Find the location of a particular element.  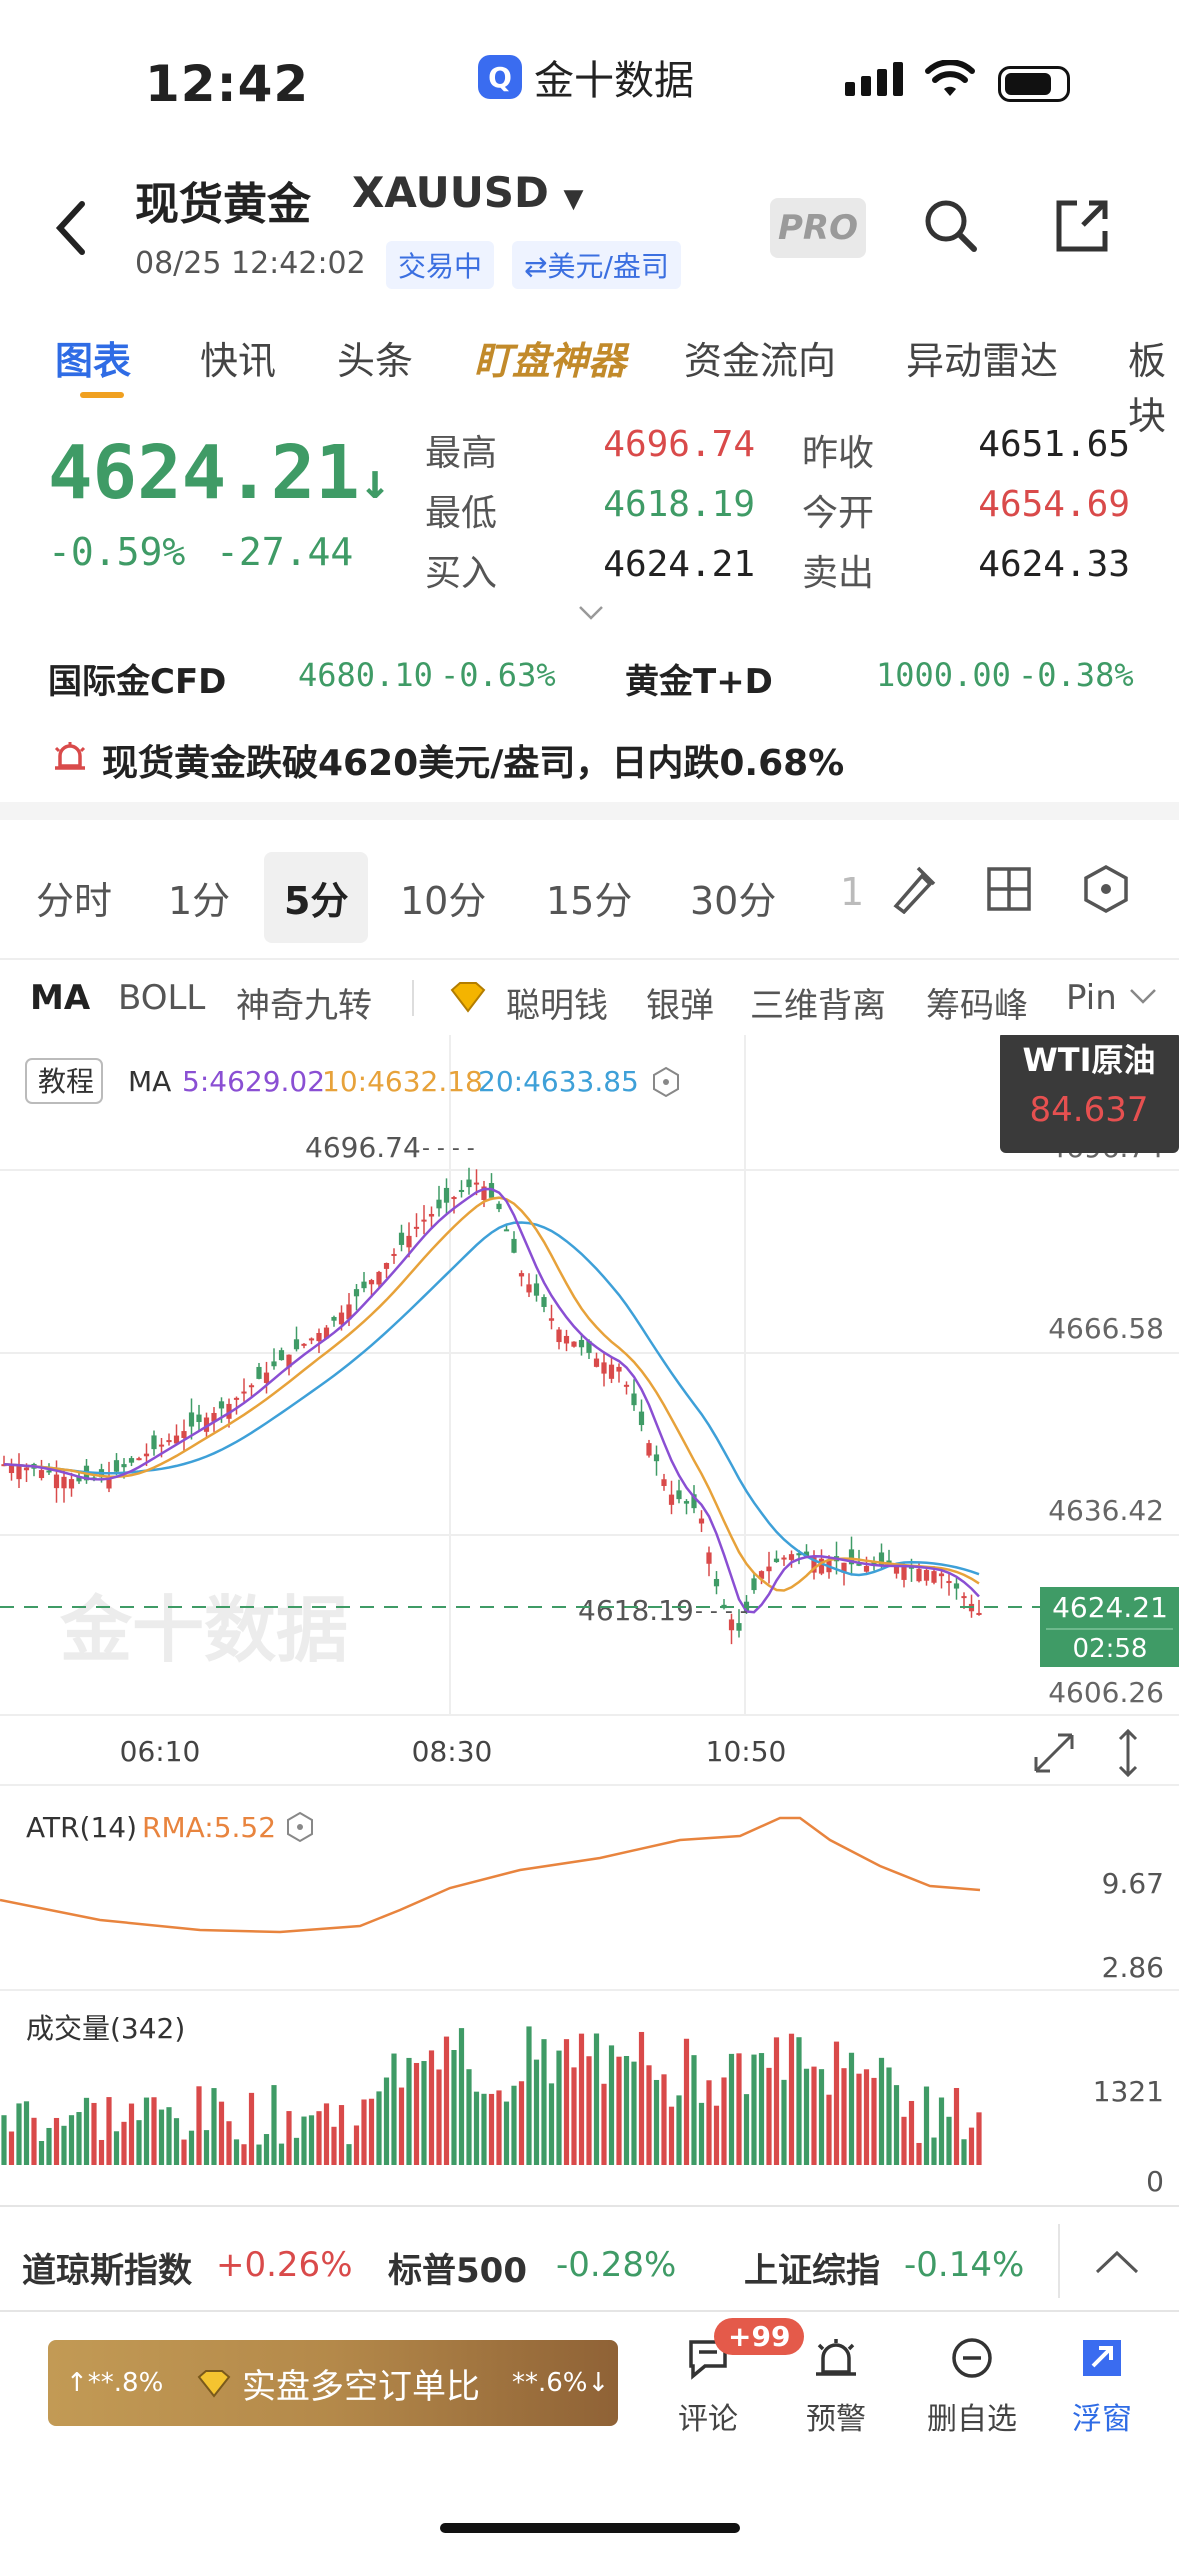

period-5m: 5分 is located at coordinates (316, 897).